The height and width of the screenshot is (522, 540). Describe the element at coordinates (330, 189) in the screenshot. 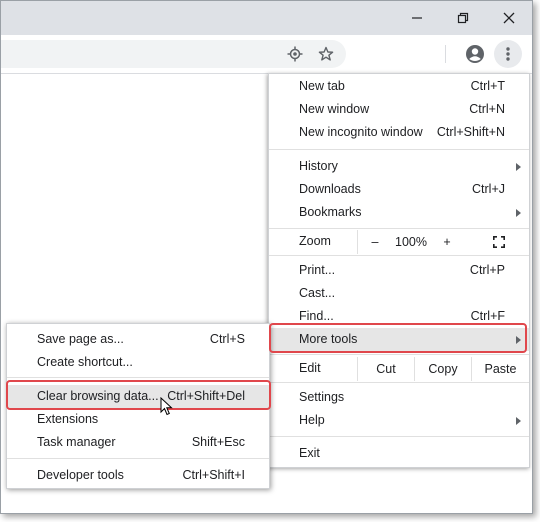

I see `menu-item-label: Downloads` at that location.